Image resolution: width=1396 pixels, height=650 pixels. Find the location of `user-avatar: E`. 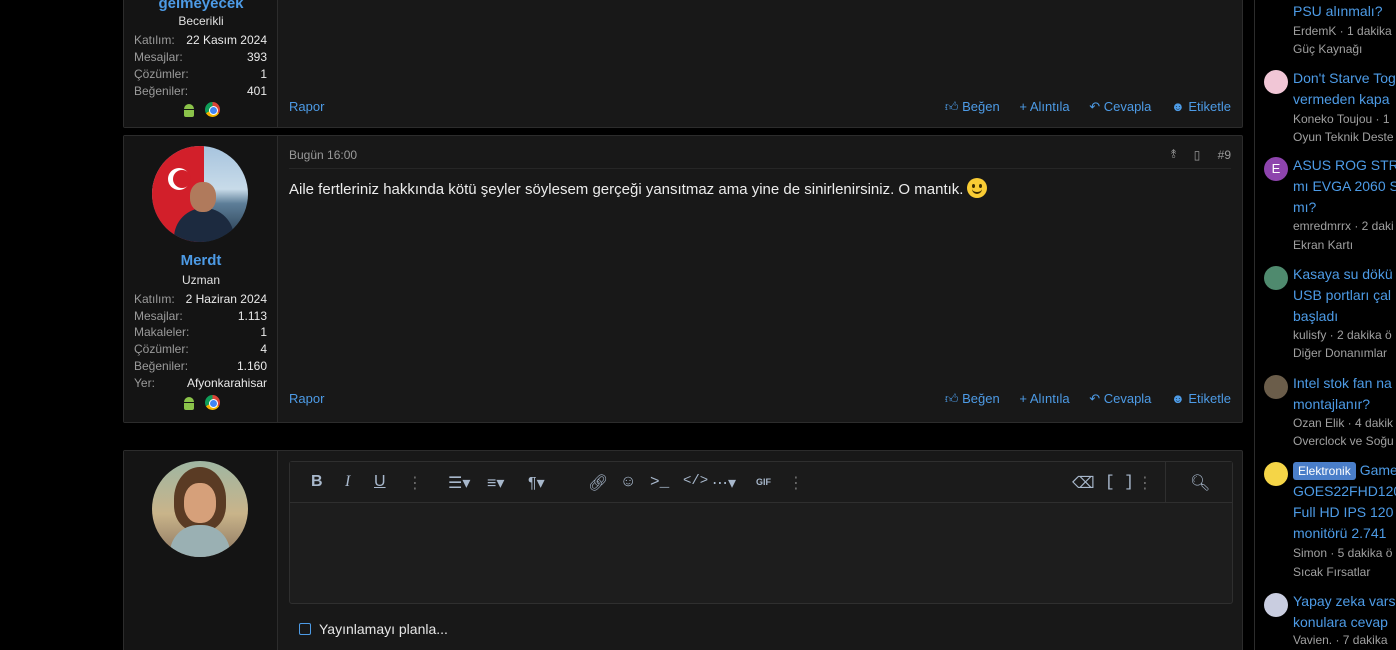

user-avatar: E is located at coordinates (1276, 169).